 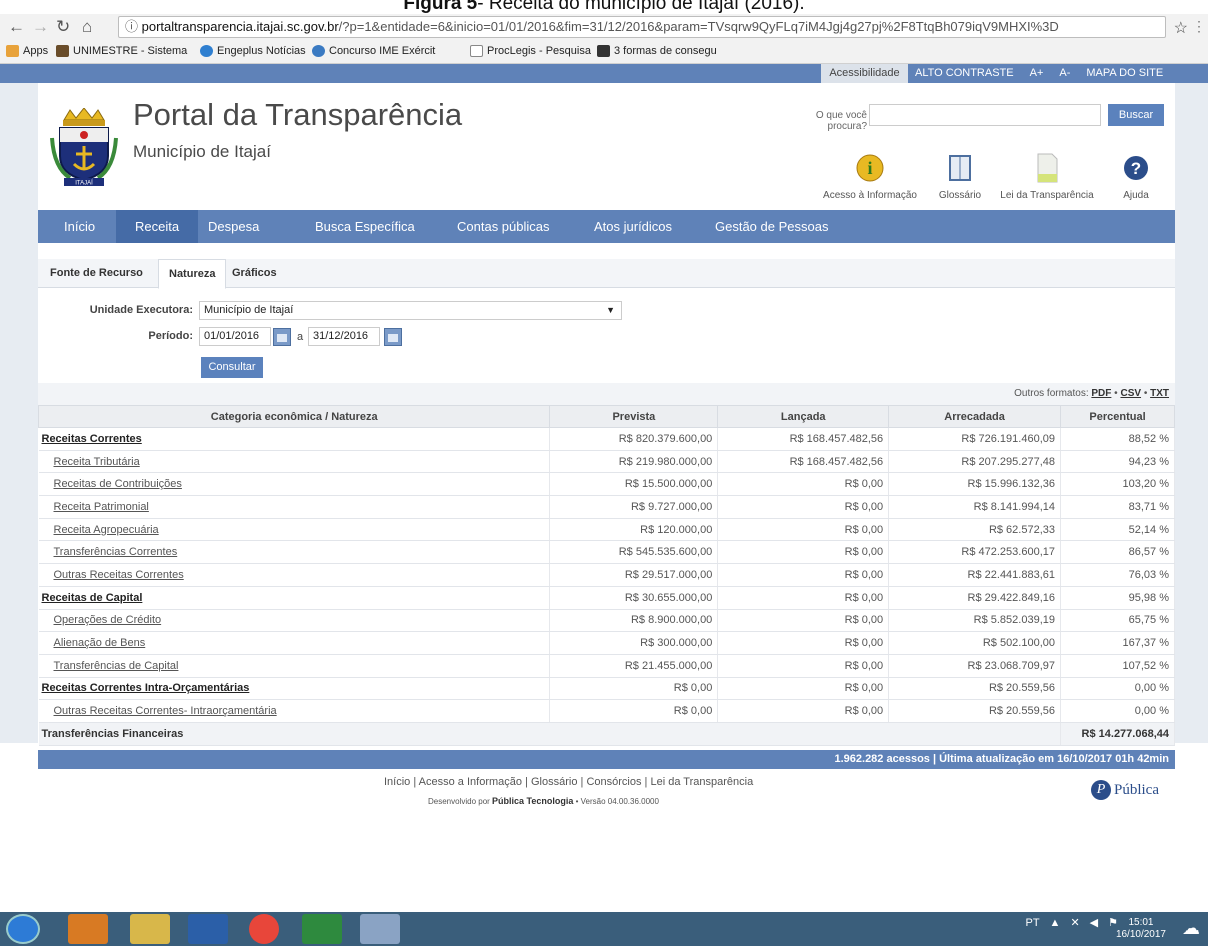 What do you see at coordinates (373, 51) in the screenshot?
I see `bookmark-concurso: Concurso IME Exércit` at bounding box center [373, 51].